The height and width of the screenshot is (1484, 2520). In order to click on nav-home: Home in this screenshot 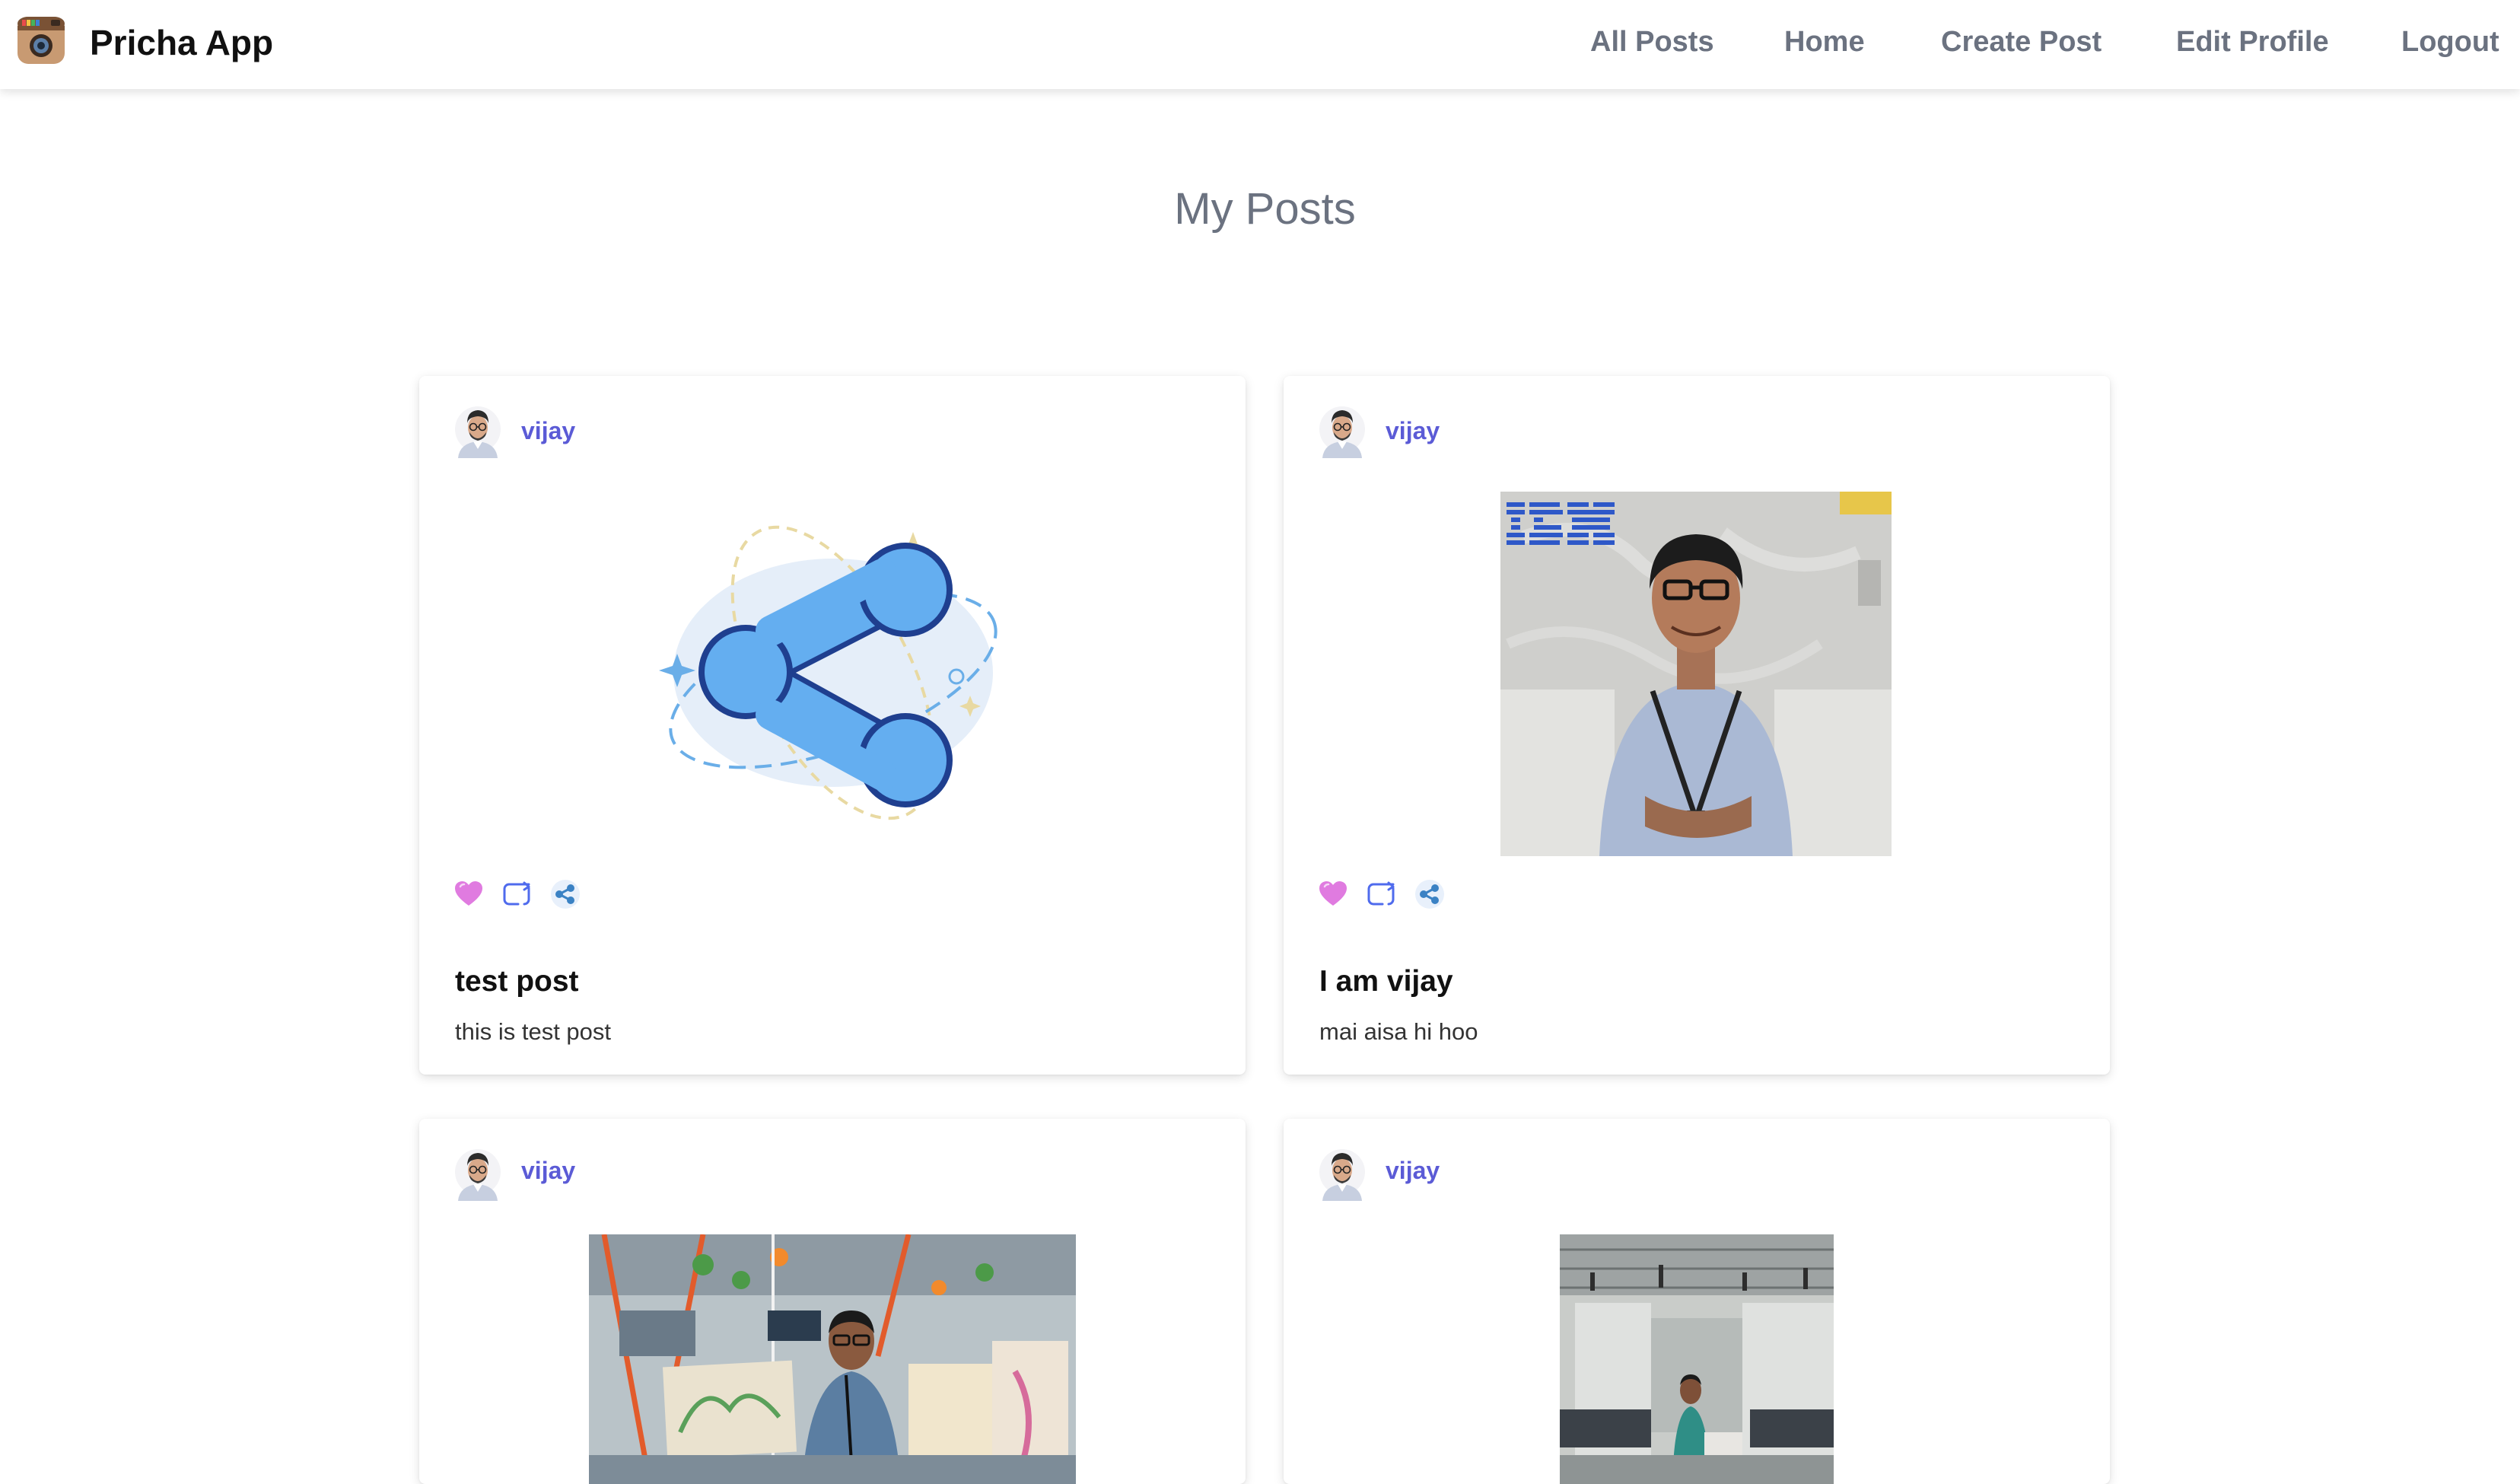, I will do `click(1824, 42)`.